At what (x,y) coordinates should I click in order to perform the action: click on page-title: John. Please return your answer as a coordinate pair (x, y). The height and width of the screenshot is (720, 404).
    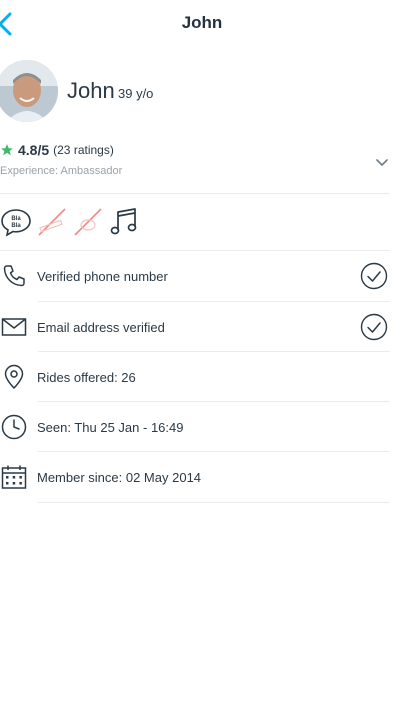
    Looking at the image, I should click on (202, 22).